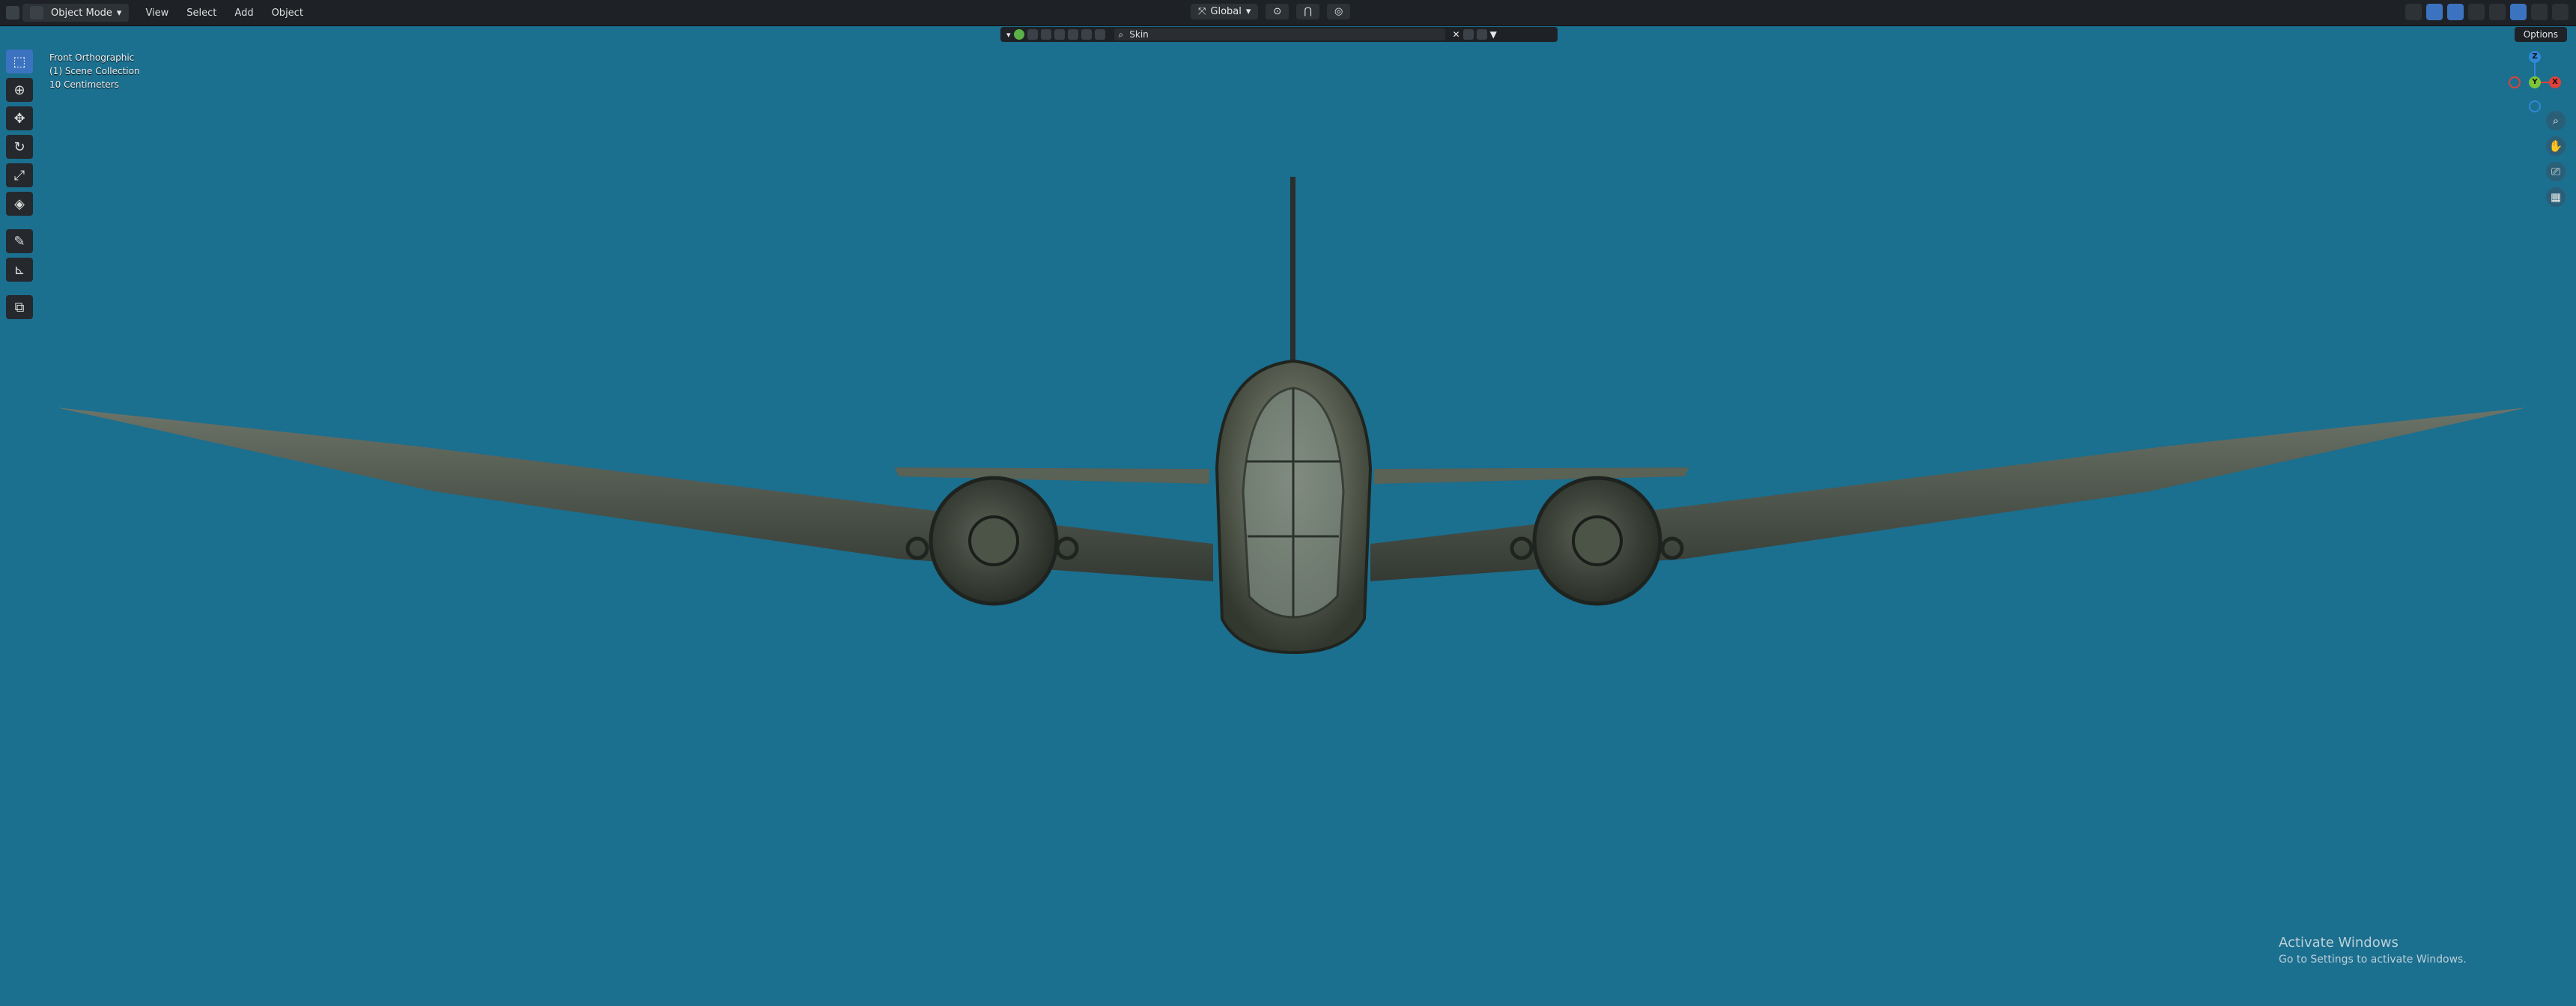 This screenshot has height=1006, width=2576. What do you see at coordinates (1481, 34) in the screenshot?
I see `display-mode-icon` at bounding box center [1481, 34].